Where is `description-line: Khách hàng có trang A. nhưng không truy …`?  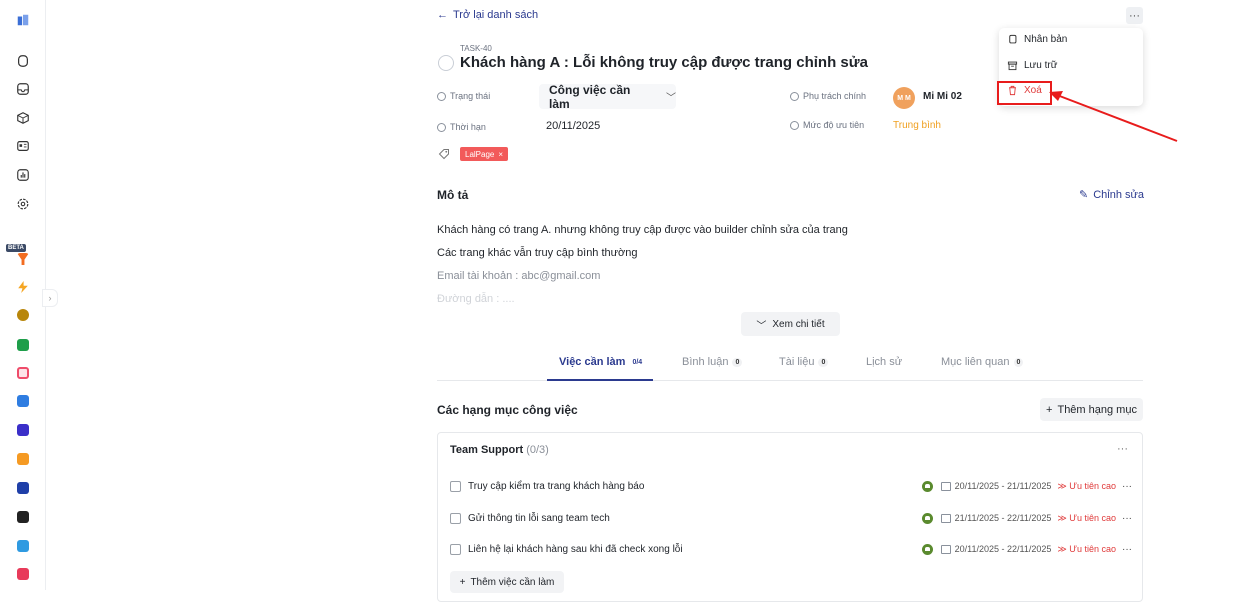
description-line: Khách hàng có trang A. nhưng không truy … is located at coordinates (642, 230).